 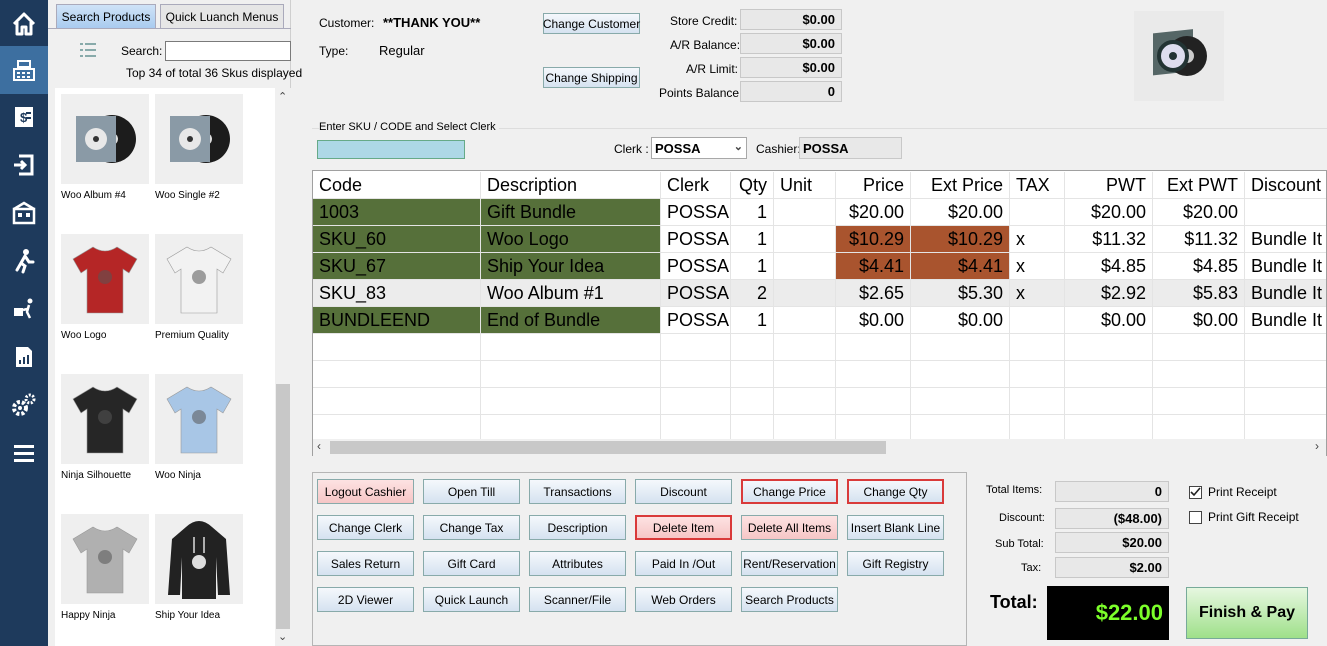 What do you see at coordinates (791, 19) in the screenshot?
I see `store-credit-value: $0.00` at bounding box center [791, 19].